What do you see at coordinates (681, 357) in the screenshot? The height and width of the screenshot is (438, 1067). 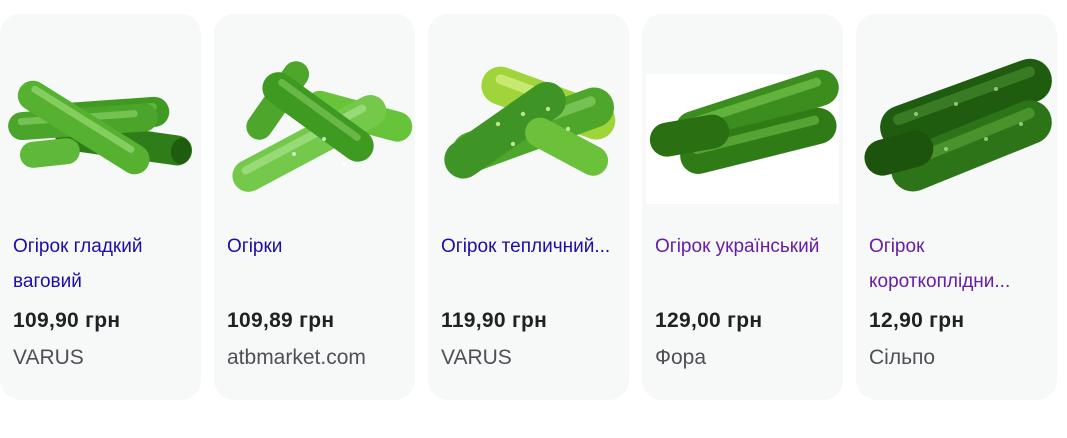 I see `merchant-name: Фора` at bounding box center [681, 357].